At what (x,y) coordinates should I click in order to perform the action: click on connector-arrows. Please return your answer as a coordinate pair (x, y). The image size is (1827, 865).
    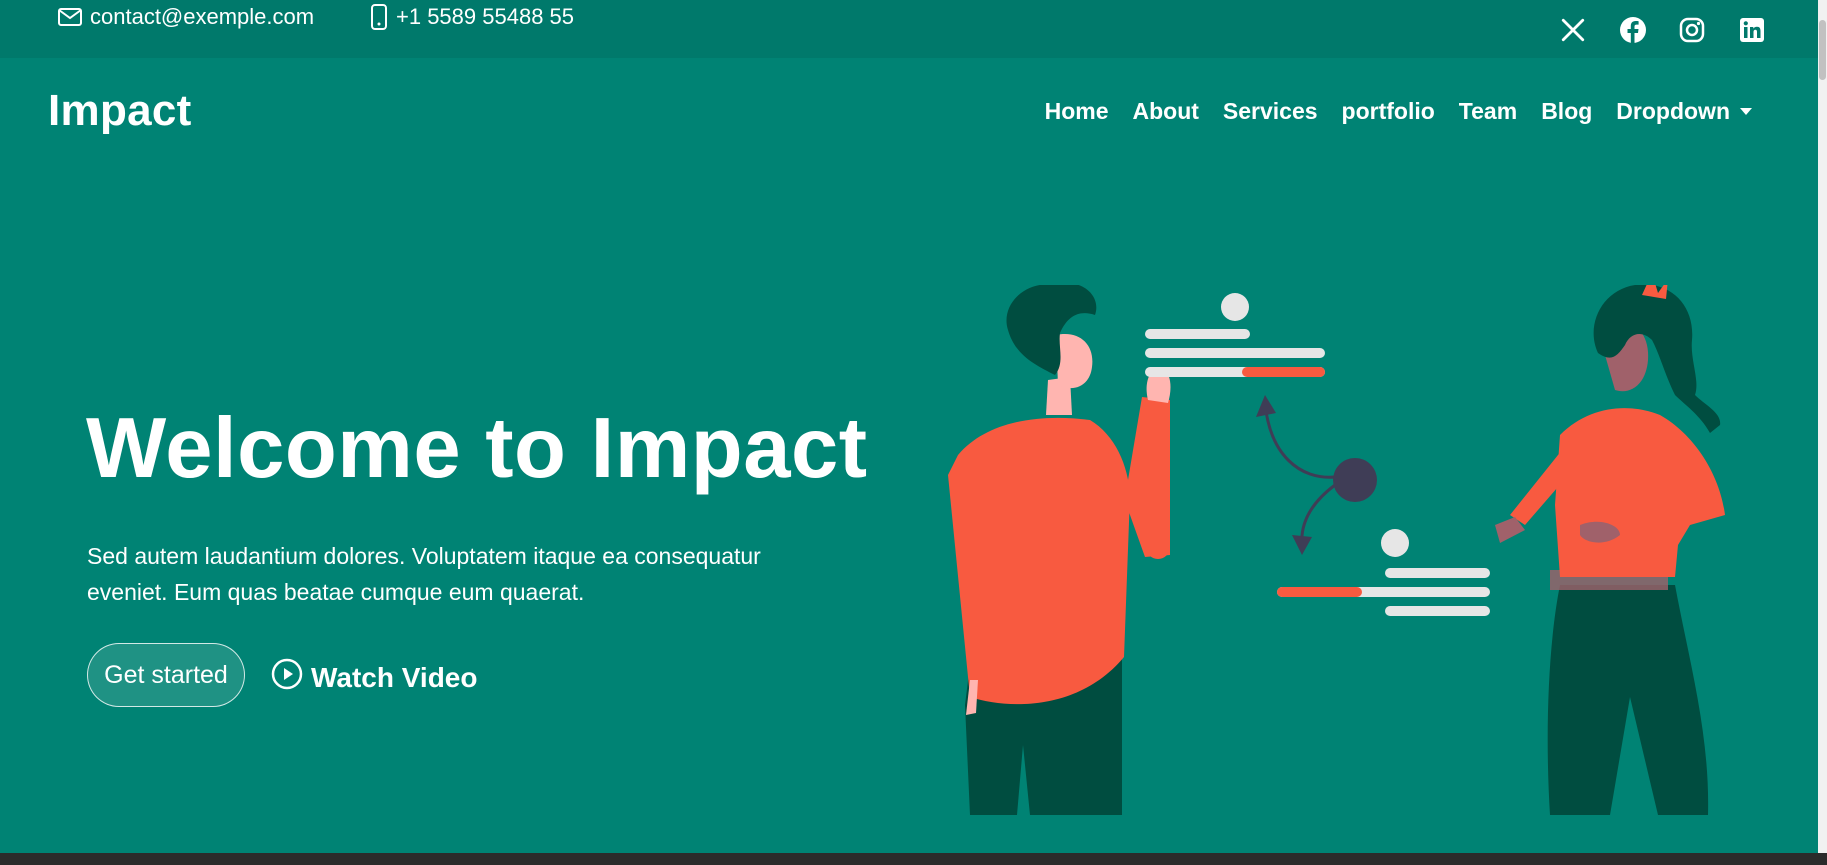
    Looking at the image, I should click on (1316, 475).